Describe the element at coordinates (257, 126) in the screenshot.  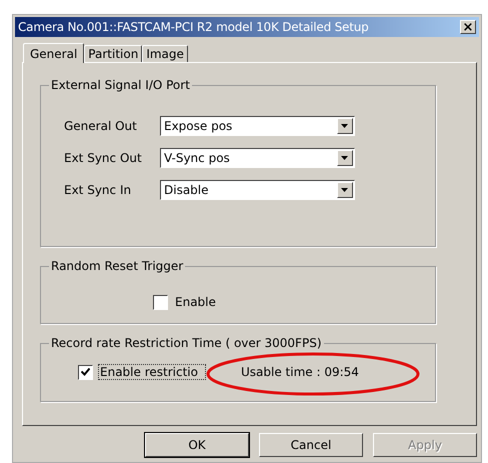
I see `dropdown: Expose pos` at that location.